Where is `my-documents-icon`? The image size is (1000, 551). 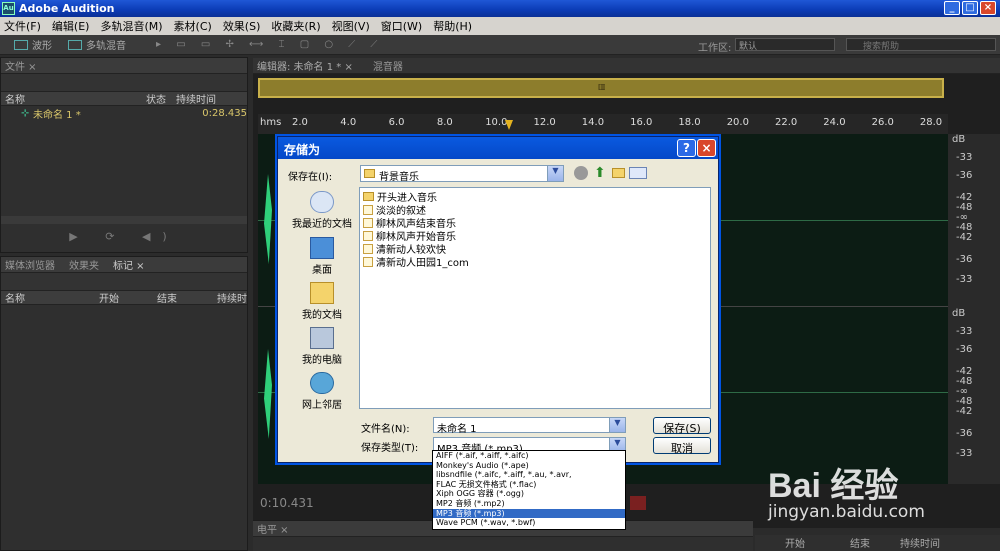
my-documents-icon is located at coordinates (322, 293).